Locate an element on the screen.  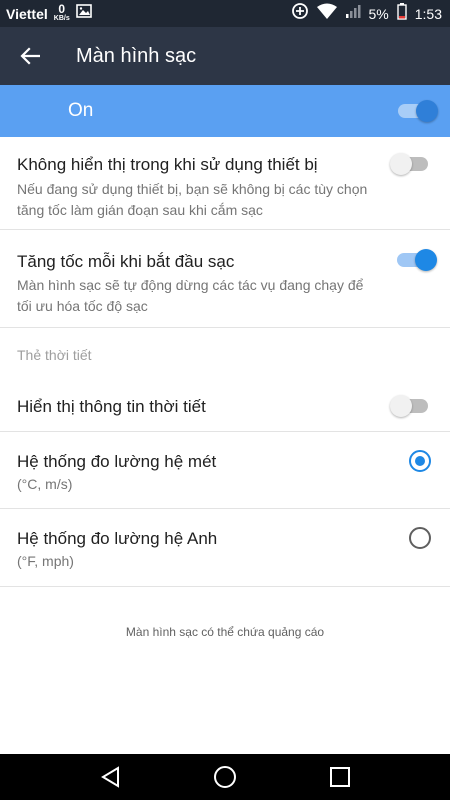
wifi-icon is located at coordinates (326, 13).